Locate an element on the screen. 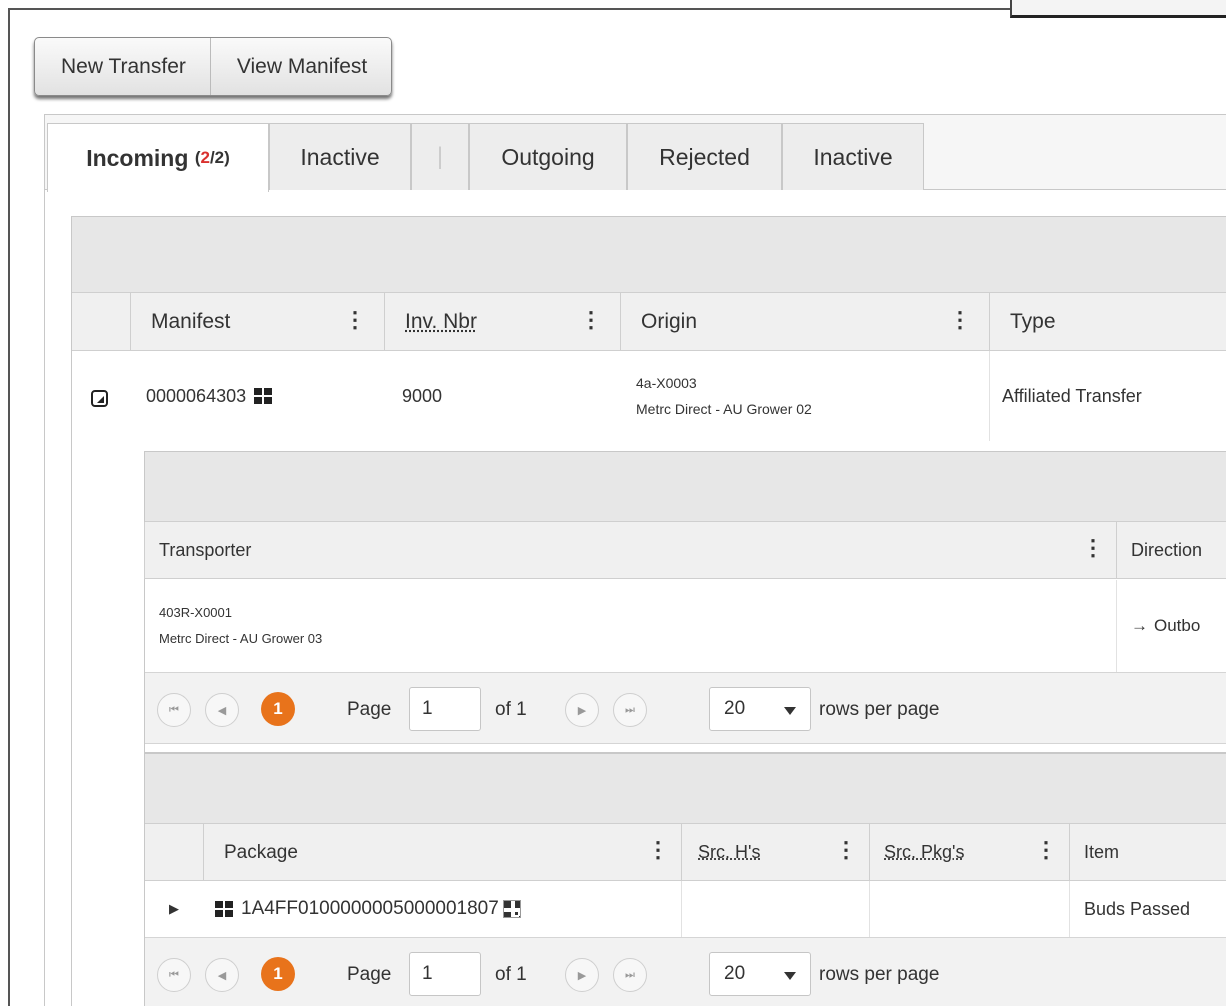  tab-incoming: Incoming (2/2) is located at coordinates (158, 157).